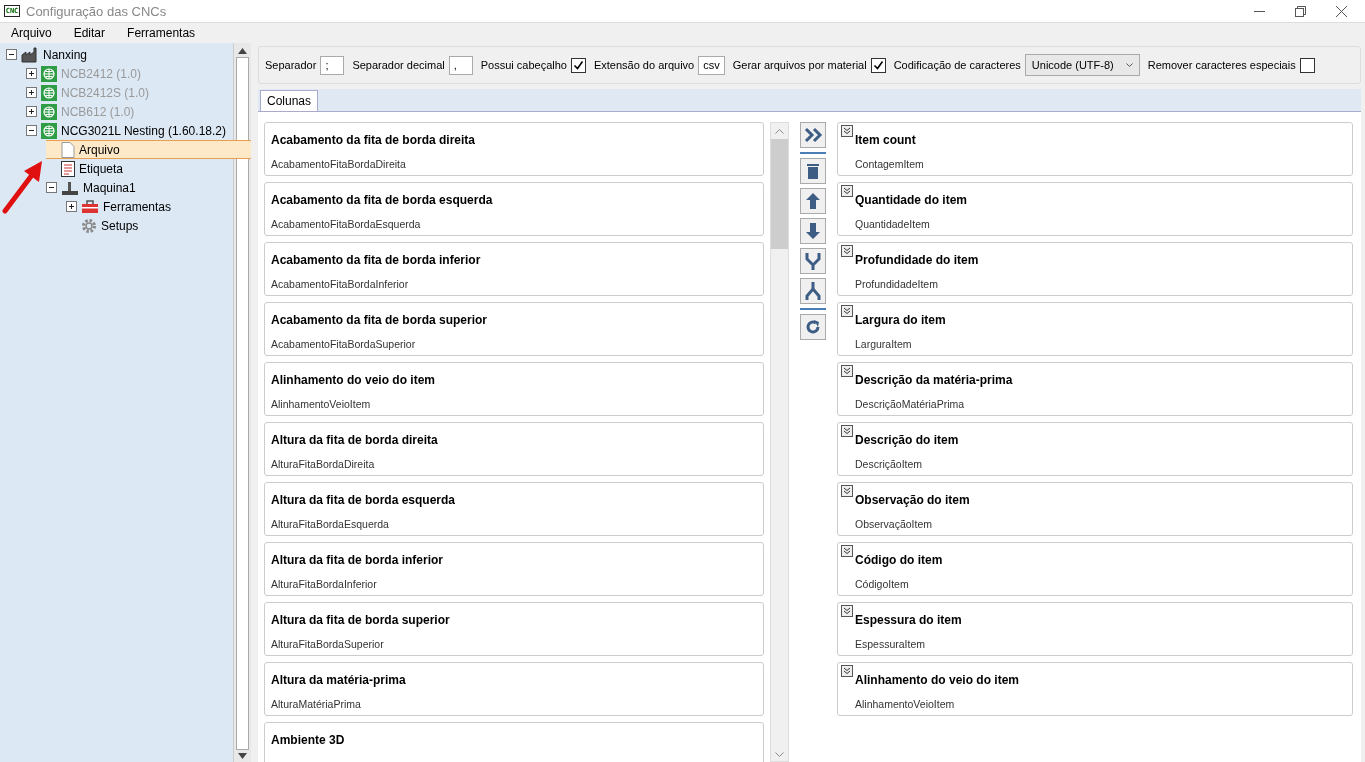 This screenshot has height=762, width=1365. What do you see at coordinates (934, 380) in the screenshot?
I see `column-title: Descrição da matéria-prima` at bounding box center [934, 380].